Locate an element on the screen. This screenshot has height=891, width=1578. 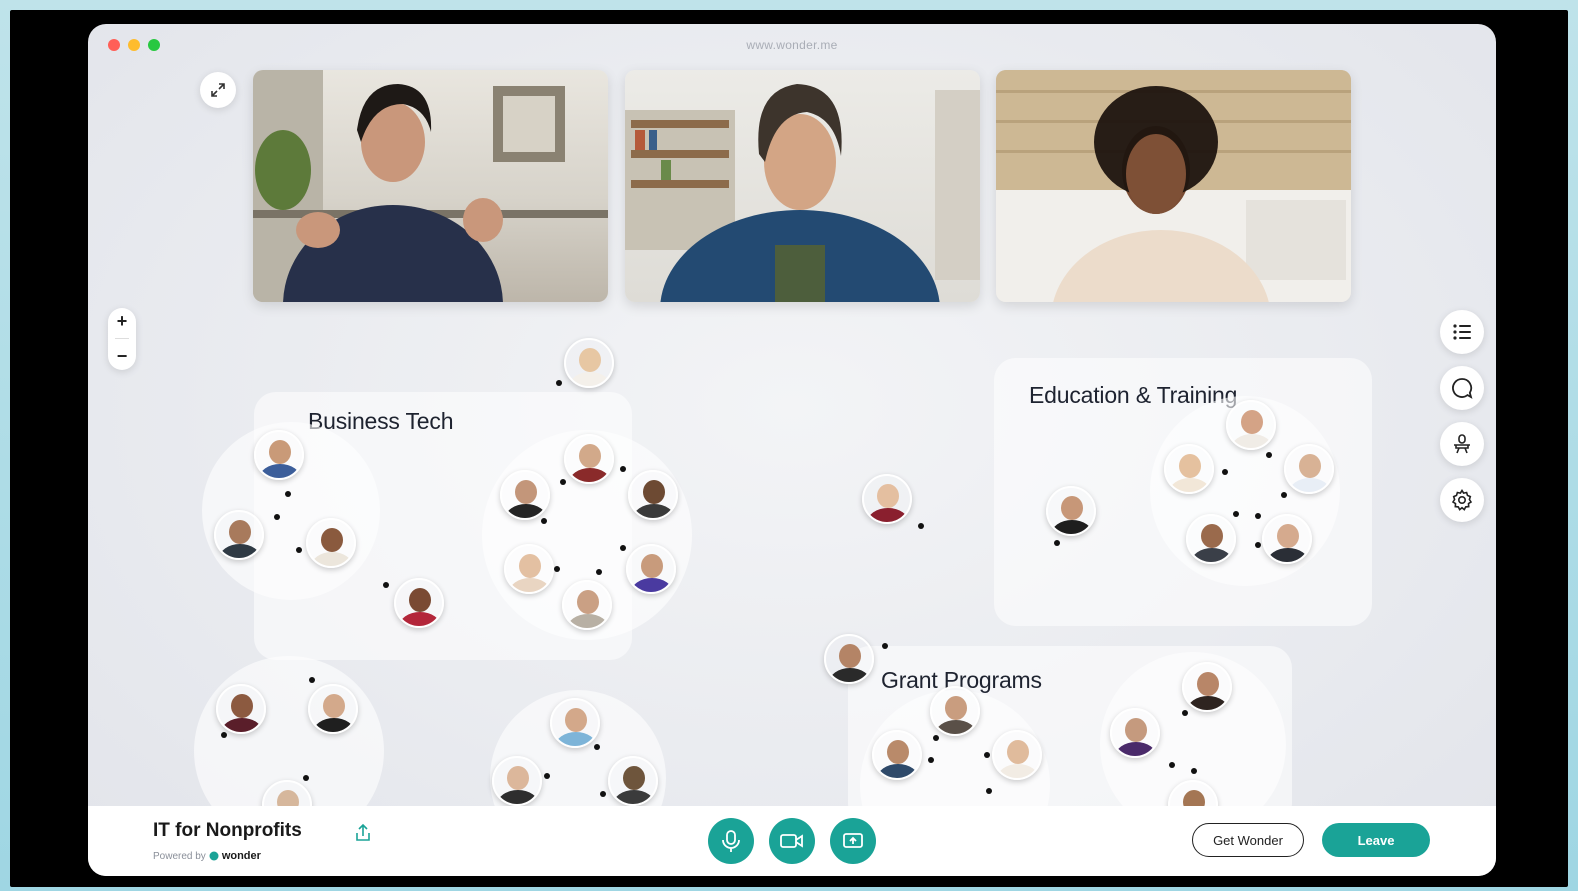
screen-share-icon is located at coordinates (853, 840).